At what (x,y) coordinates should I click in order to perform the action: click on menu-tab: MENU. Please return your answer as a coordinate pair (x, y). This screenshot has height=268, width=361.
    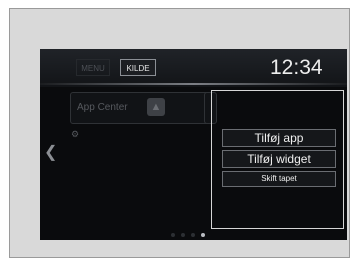
    Looking at the image, I should click on (93, 67).